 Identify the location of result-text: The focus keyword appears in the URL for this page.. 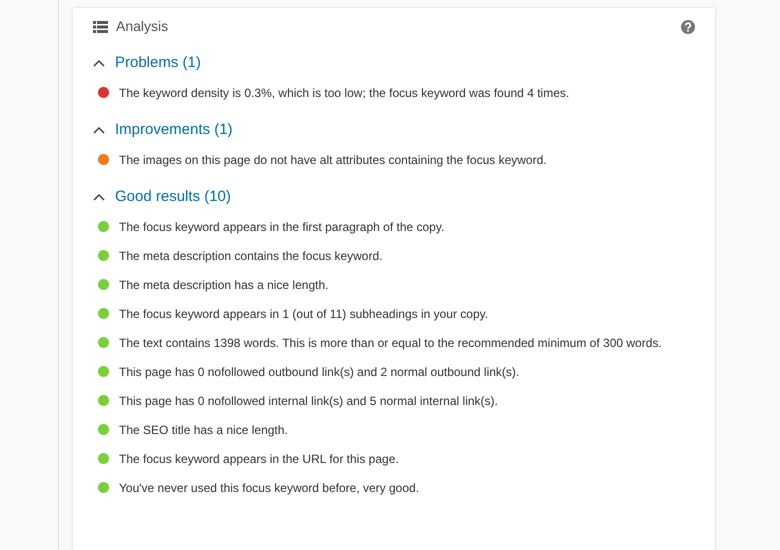
(259, 459).